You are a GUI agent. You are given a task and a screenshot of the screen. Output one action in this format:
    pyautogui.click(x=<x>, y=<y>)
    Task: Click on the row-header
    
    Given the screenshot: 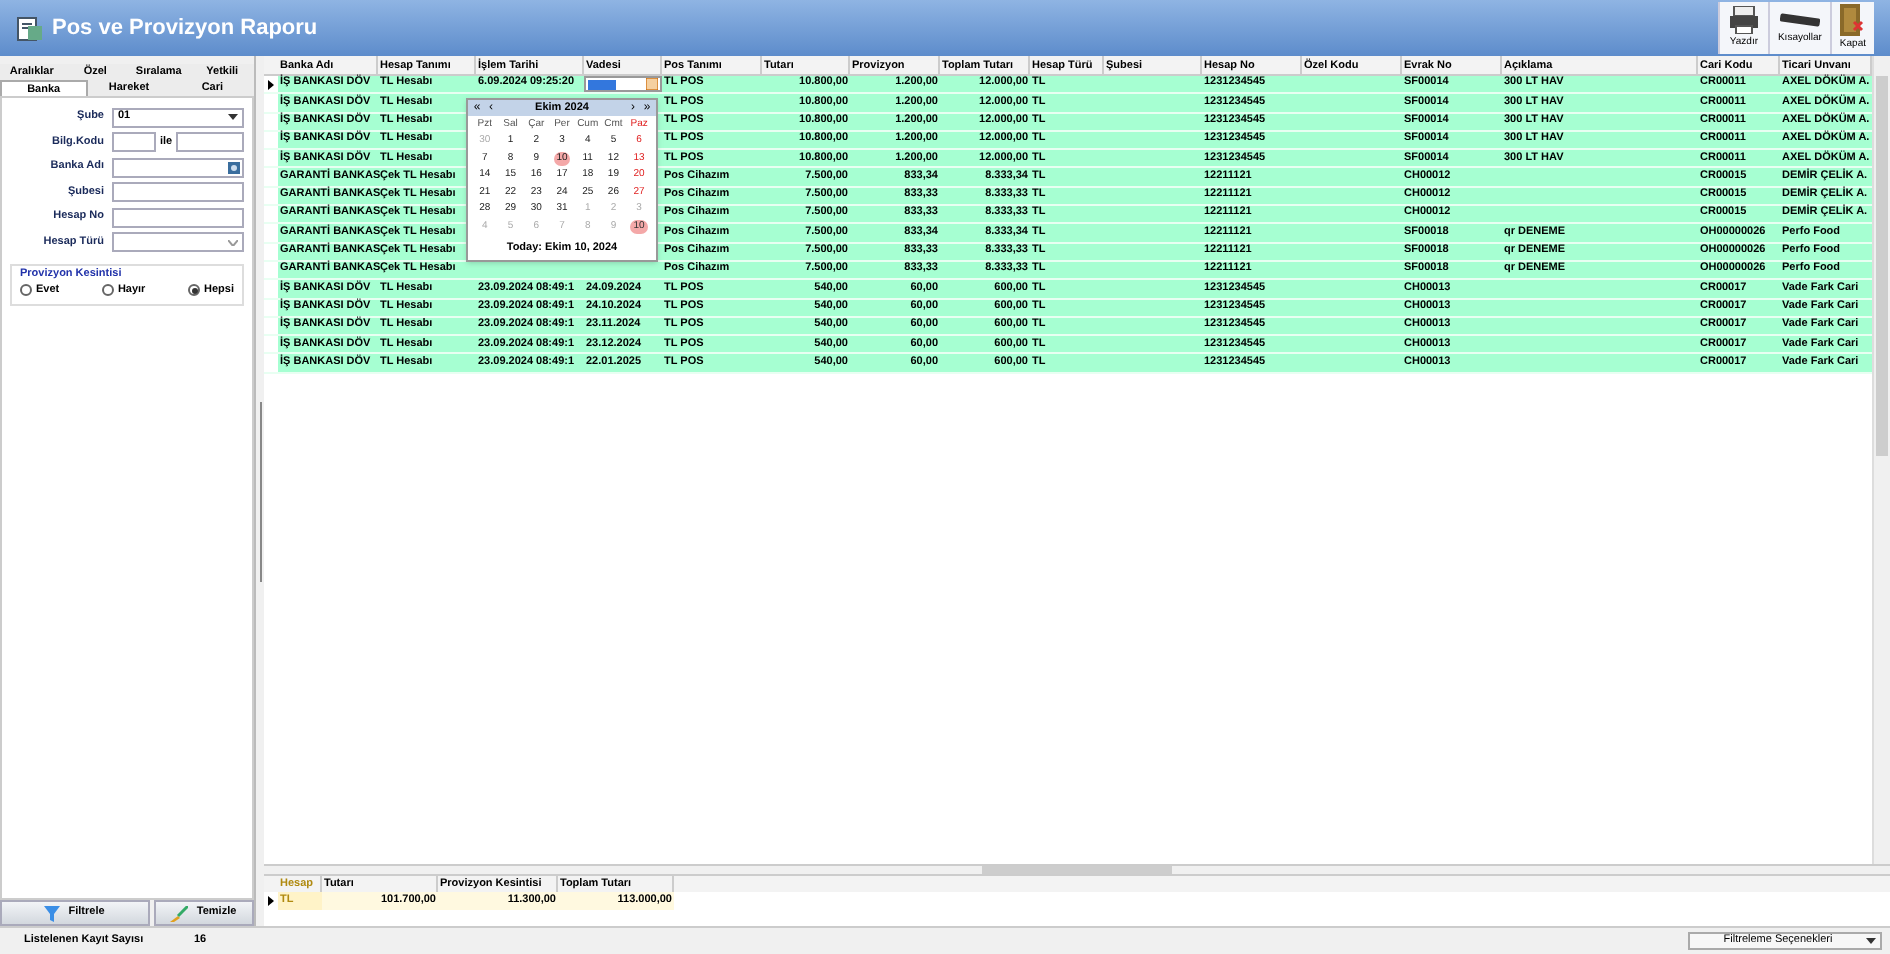 What is the action you would take?
    pyautogui.click(x=271, y=84)
    